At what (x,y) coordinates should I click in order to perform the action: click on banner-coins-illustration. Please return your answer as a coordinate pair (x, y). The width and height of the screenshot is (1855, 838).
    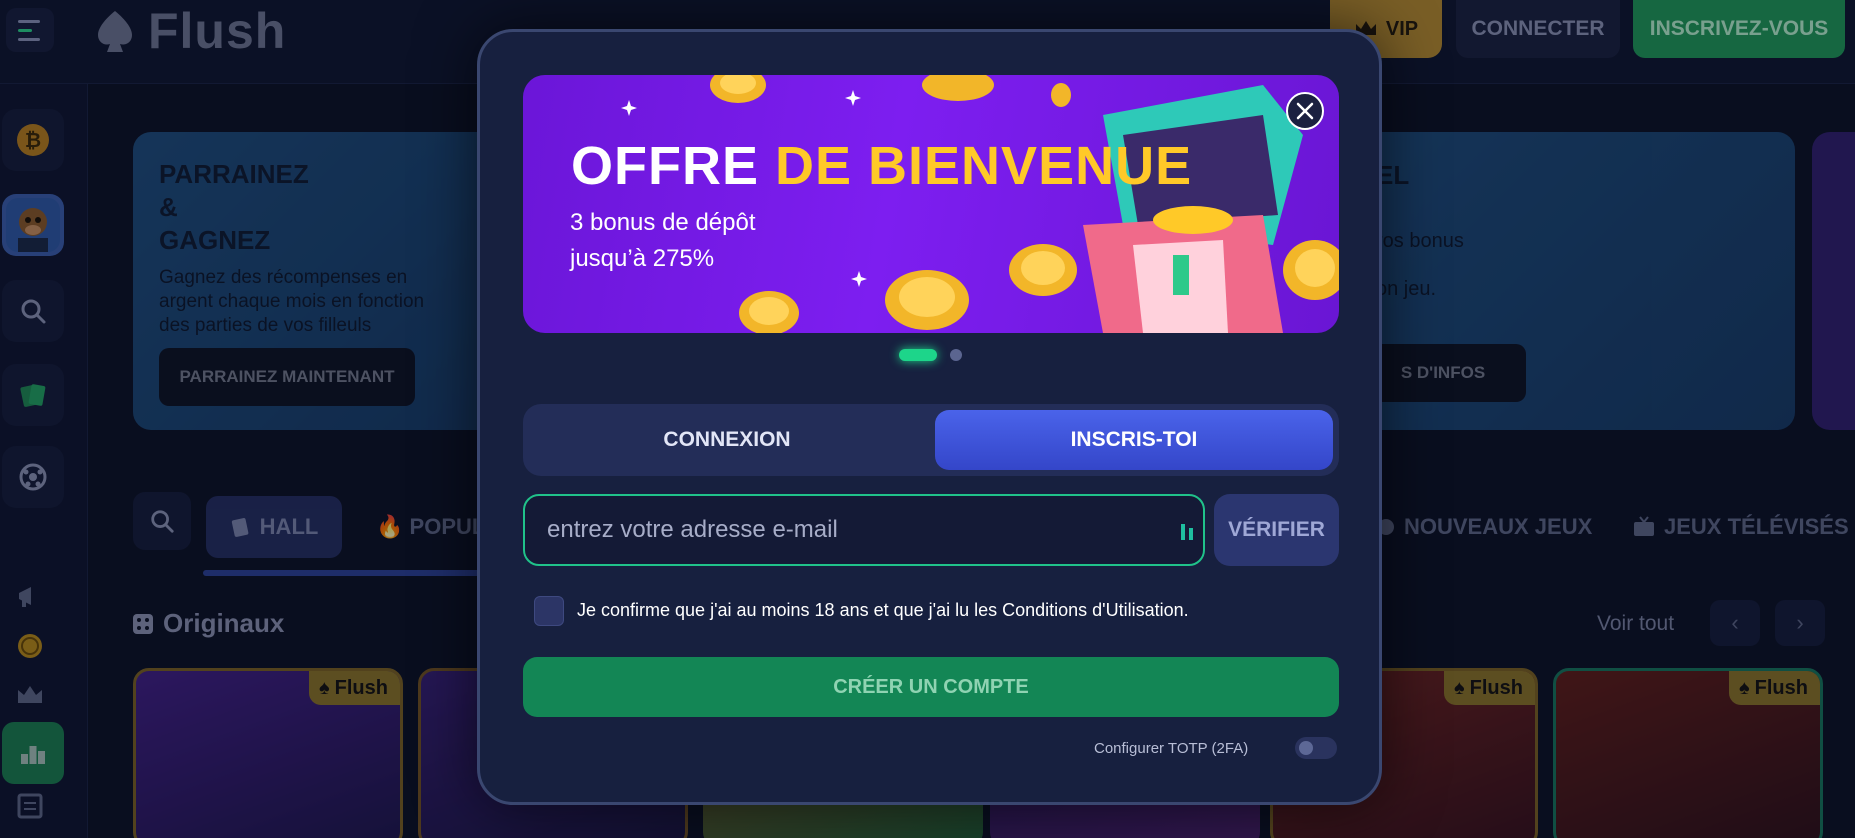
    Looking at the image, I should click on (980, 204).